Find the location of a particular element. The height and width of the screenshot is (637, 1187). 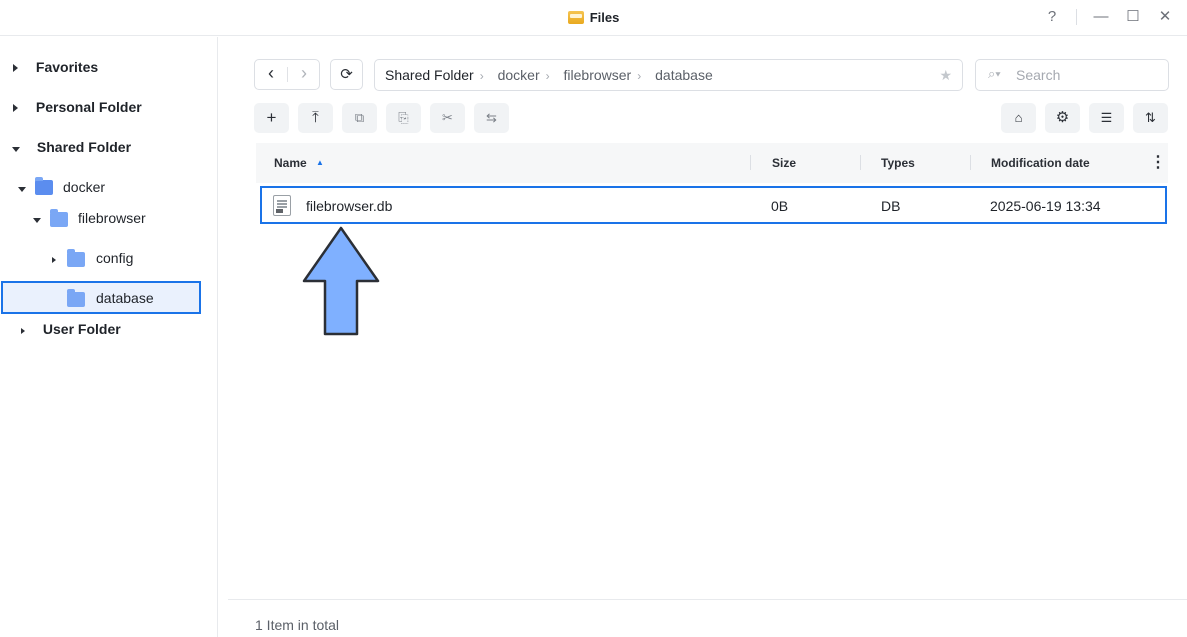

tree-item-filebrowser: filebrowser is located at coordinates (108, 218).